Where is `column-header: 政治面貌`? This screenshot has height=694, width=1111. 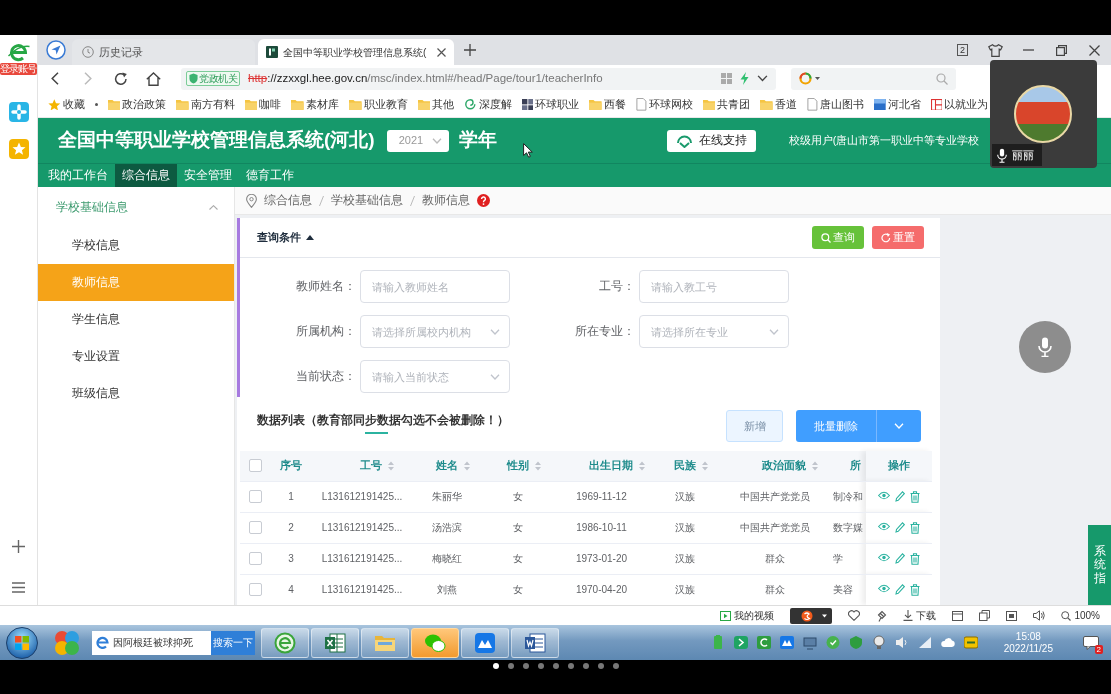 column-header: 政治面貌 is located at coordinates (784, 465).